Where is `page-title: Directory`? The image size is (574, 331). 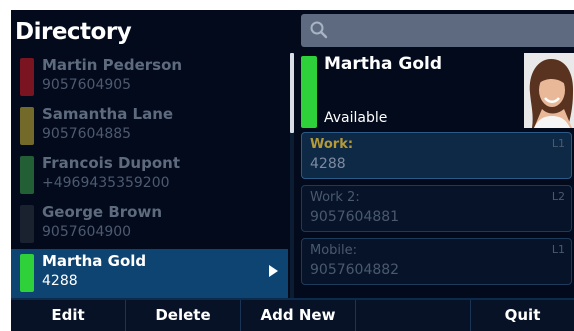
page-title: Directory is located at coordinates (73, 32).